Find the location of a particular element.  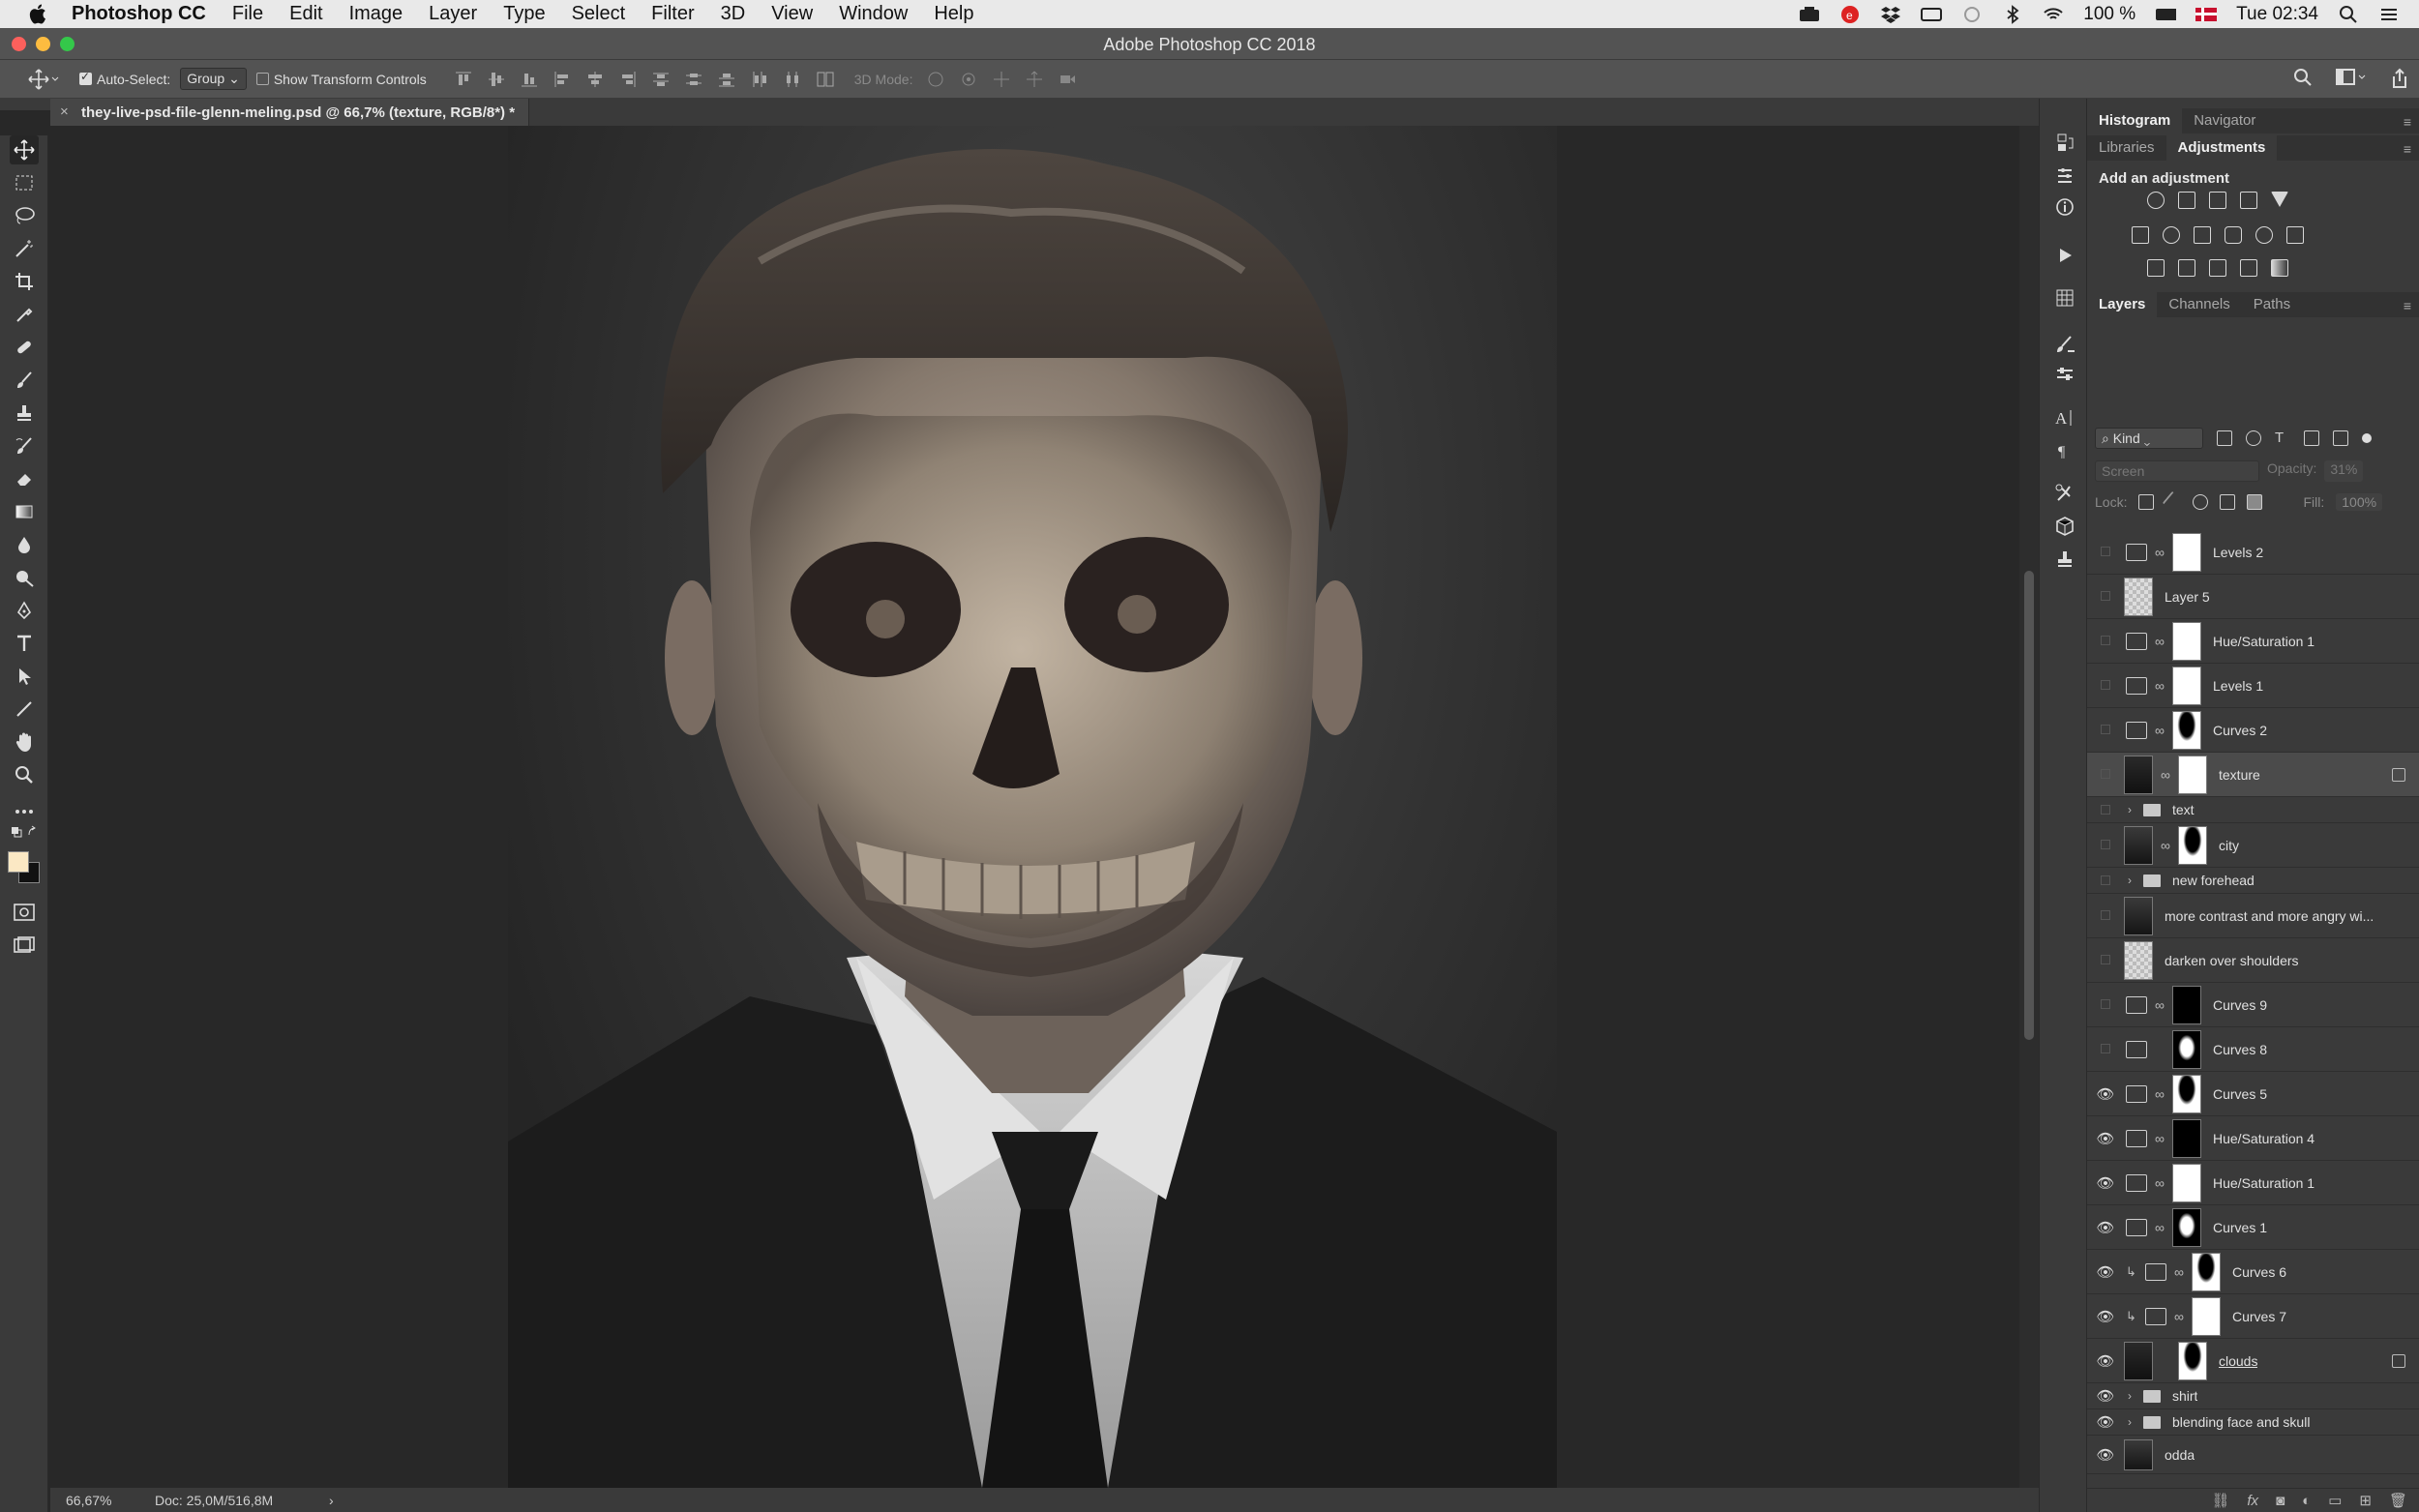

3d-pan-icon is located at coordinates (1002, 79).